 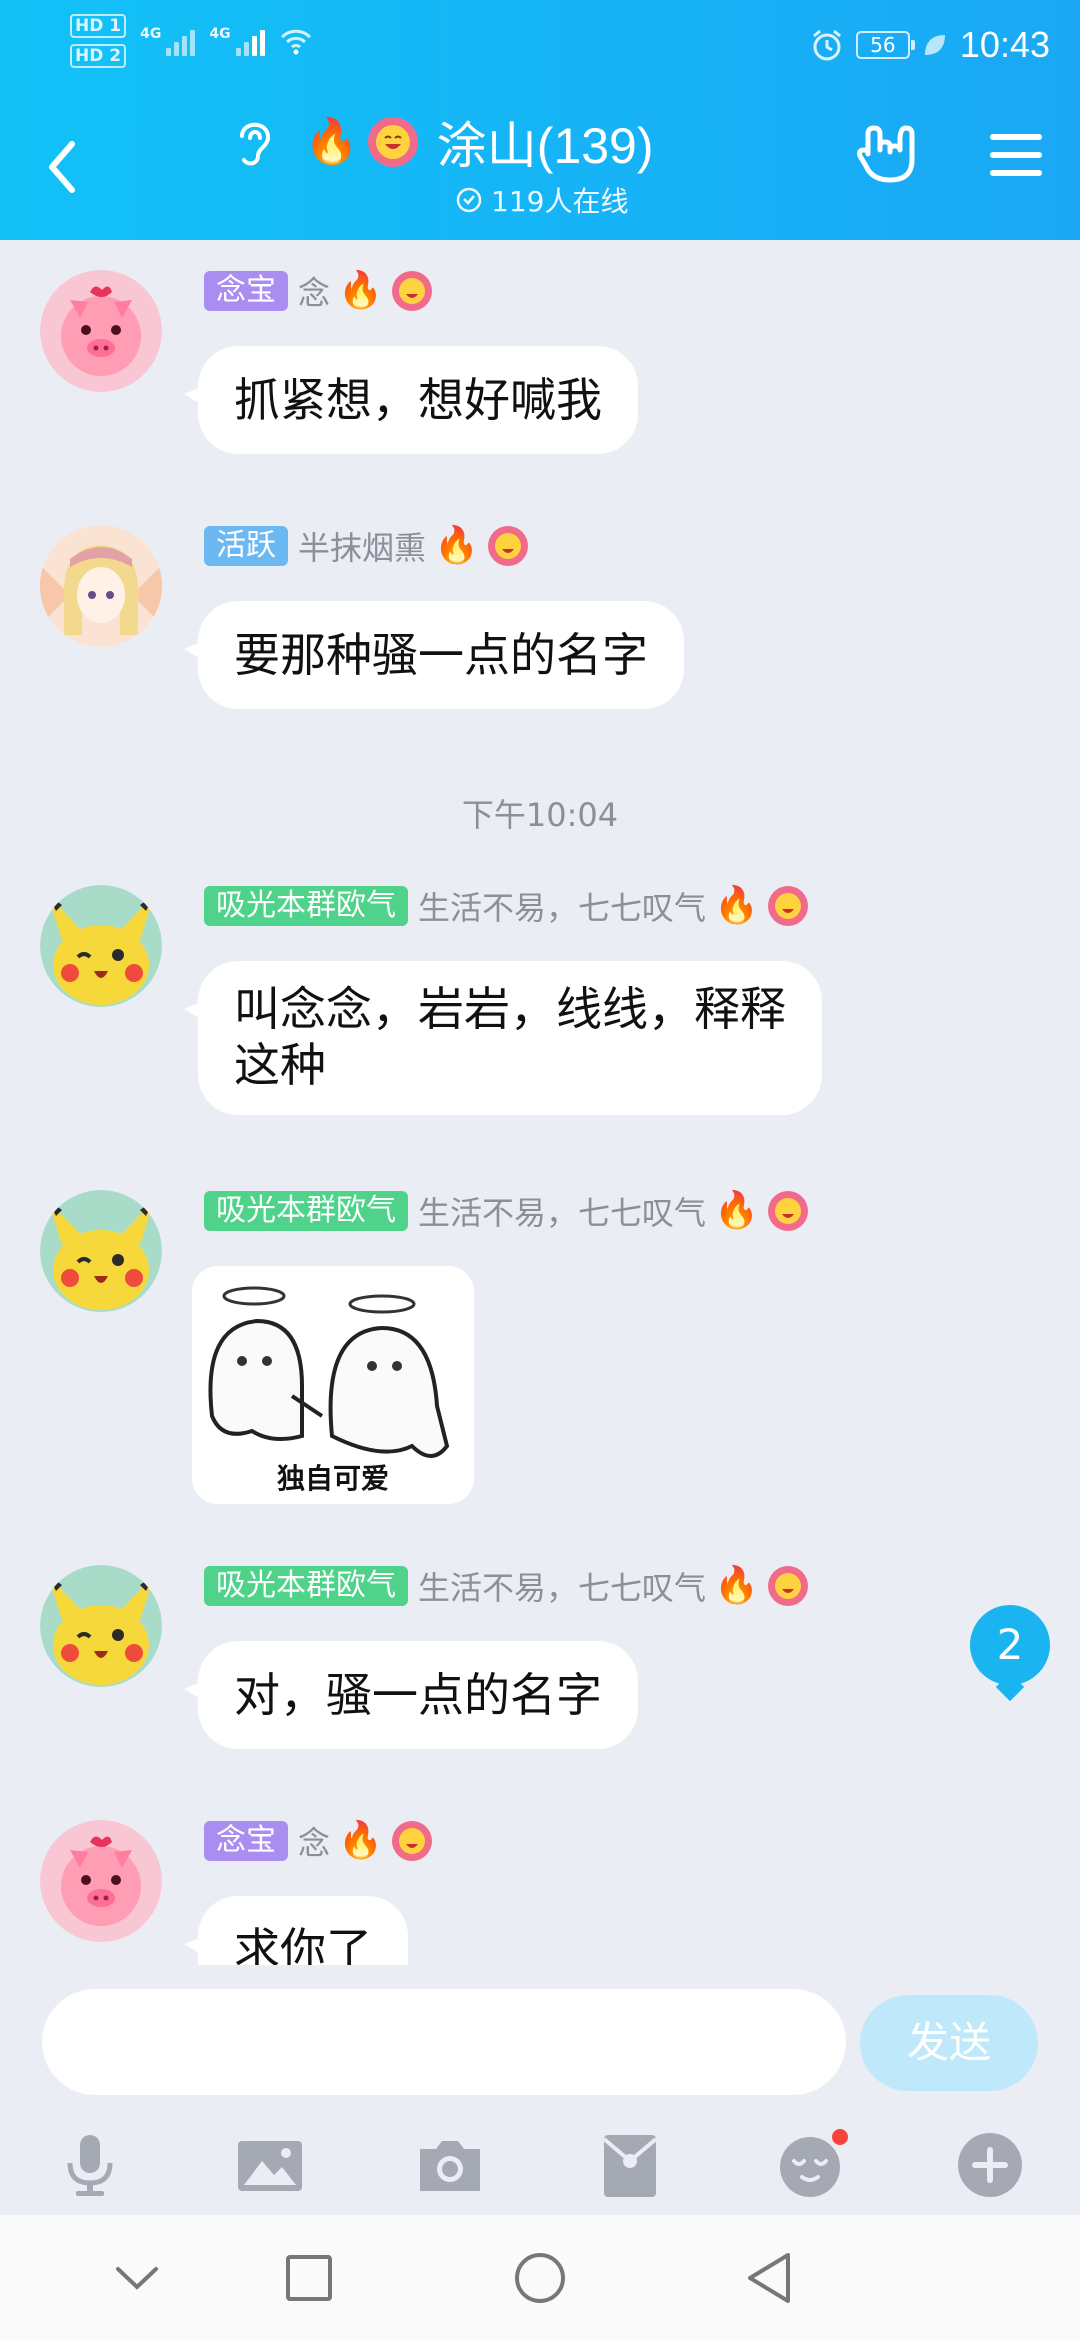 I want to click on menu-icon, so click(x=1016, y=155).